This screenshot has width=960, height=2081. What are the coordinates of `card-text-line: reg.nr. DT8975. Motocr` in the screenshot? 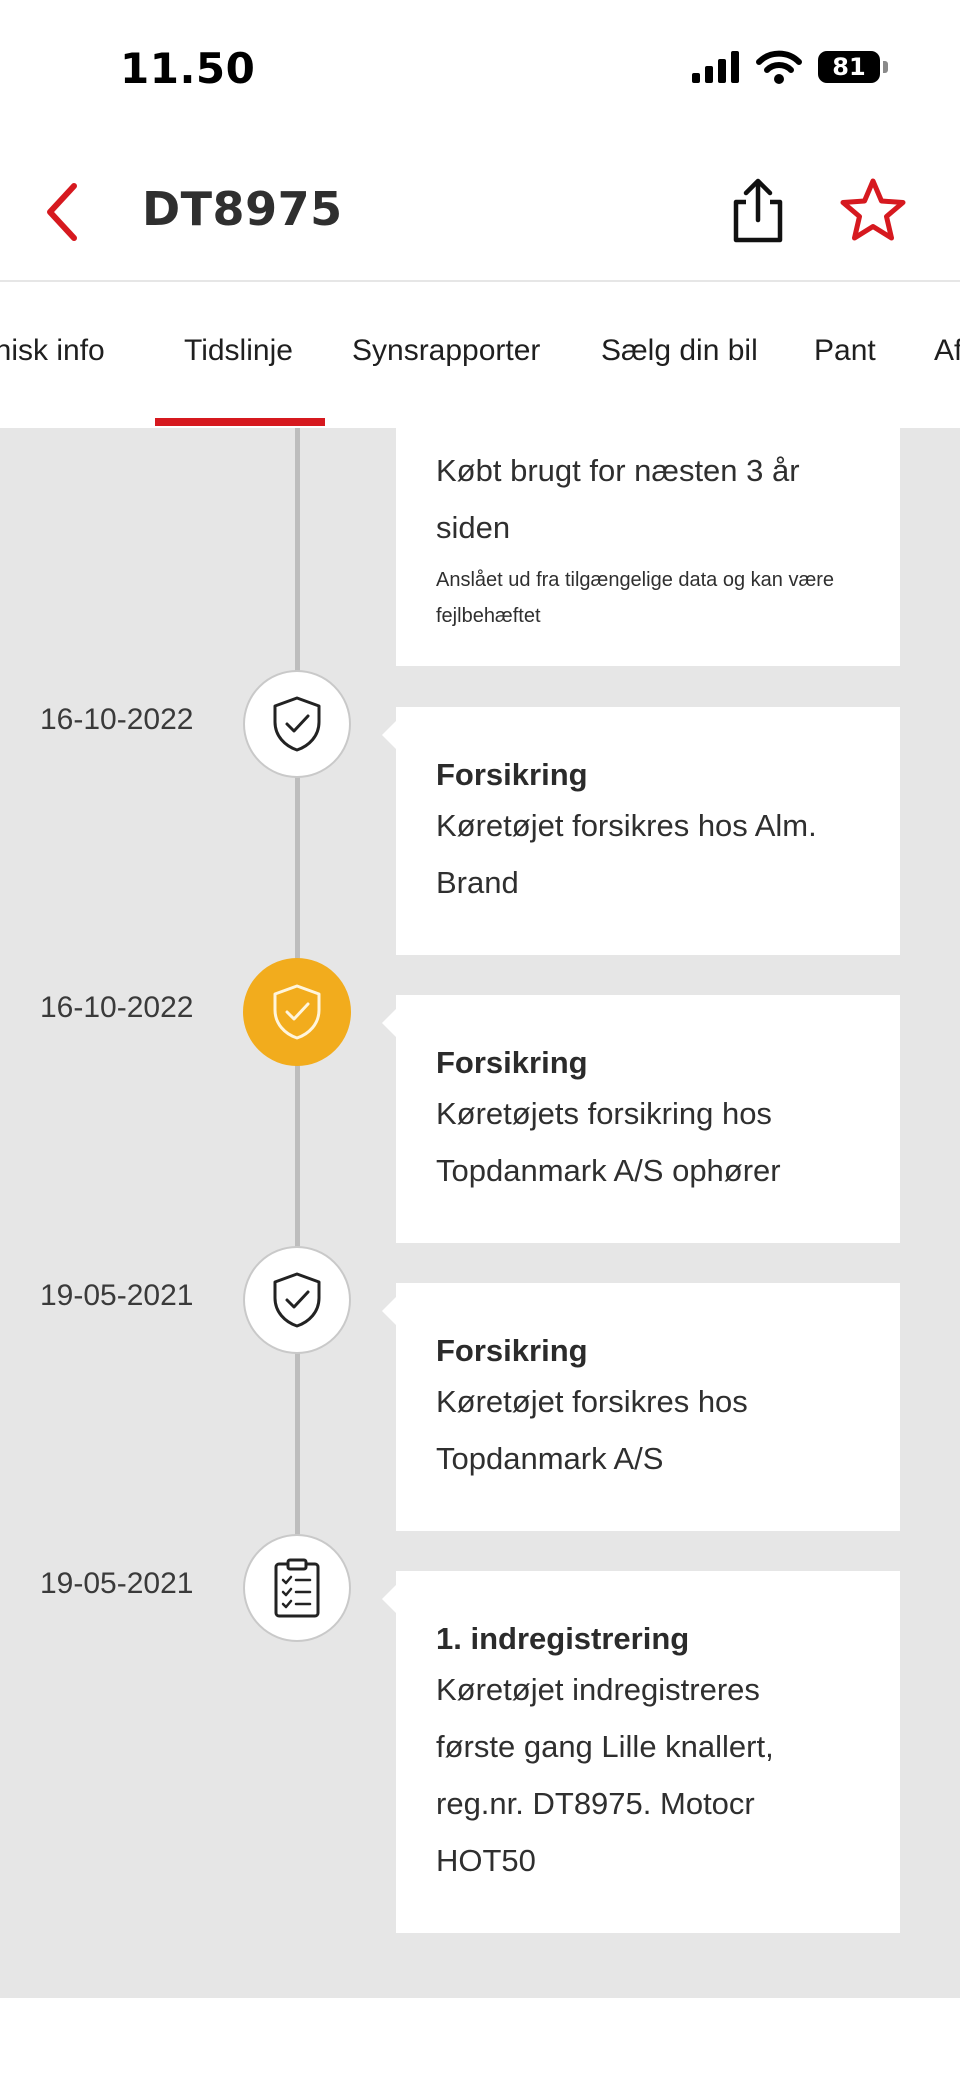 It's located at (595, 1803).